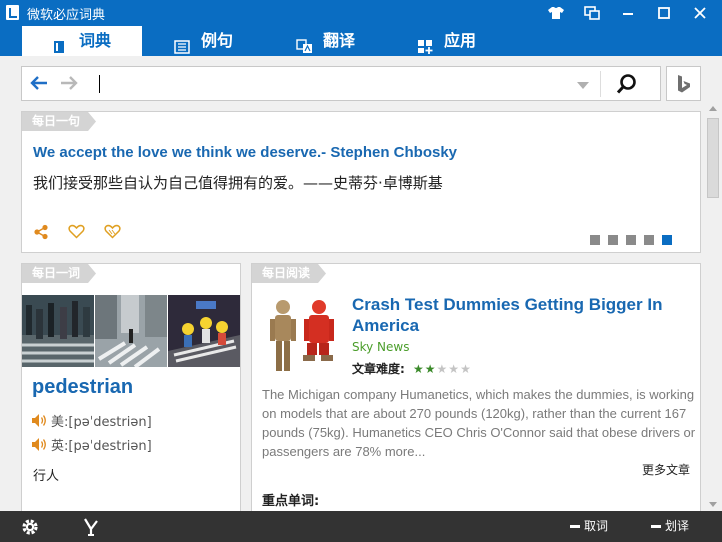 The height and width of the screenshot is (542, 722). Describe the element at coordinates (82, 387) in the screenshot. I see `word-headword: pedestrian` at that location.